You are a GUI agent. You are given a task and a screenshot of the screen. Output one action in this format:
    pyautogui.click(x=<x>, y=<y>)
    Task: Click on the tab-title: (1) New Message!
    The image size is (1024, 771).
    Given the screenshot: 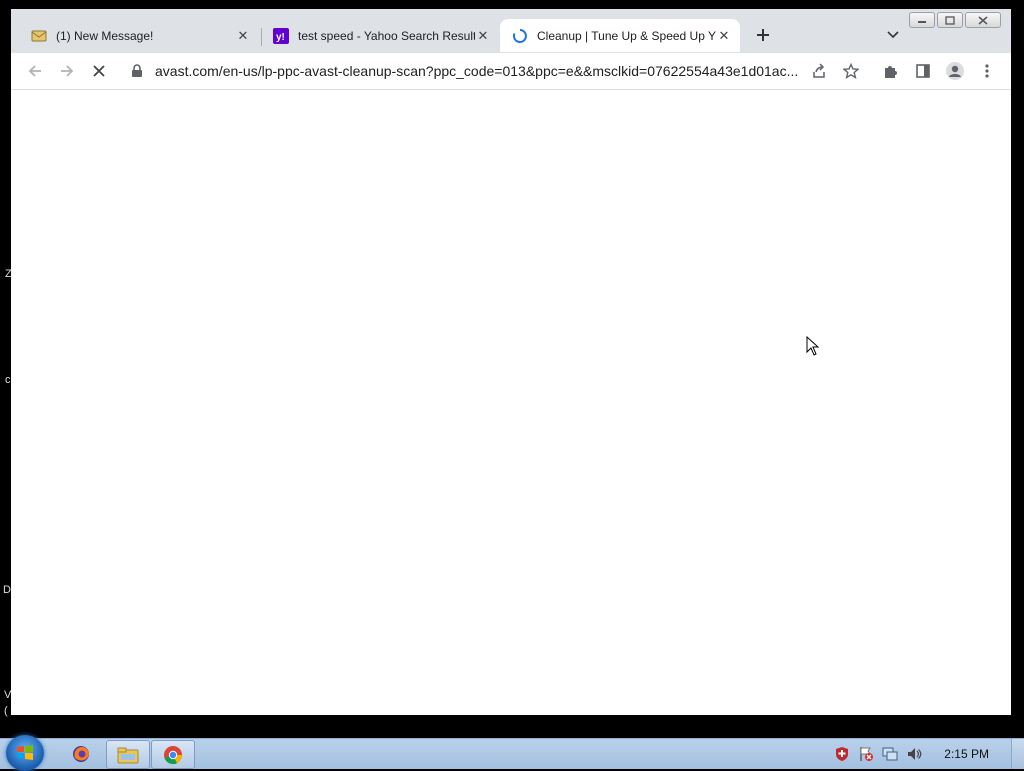 What is the action you would take?
    pyautogui.click(x=105, y=35)
    